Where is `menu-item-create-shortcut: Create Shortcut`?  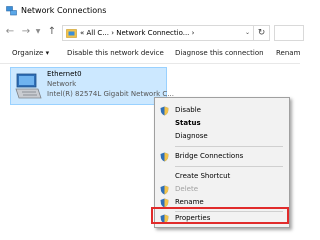 menu-item-create-shortcut: Create Shortcut is located at coordinates (222, 176).